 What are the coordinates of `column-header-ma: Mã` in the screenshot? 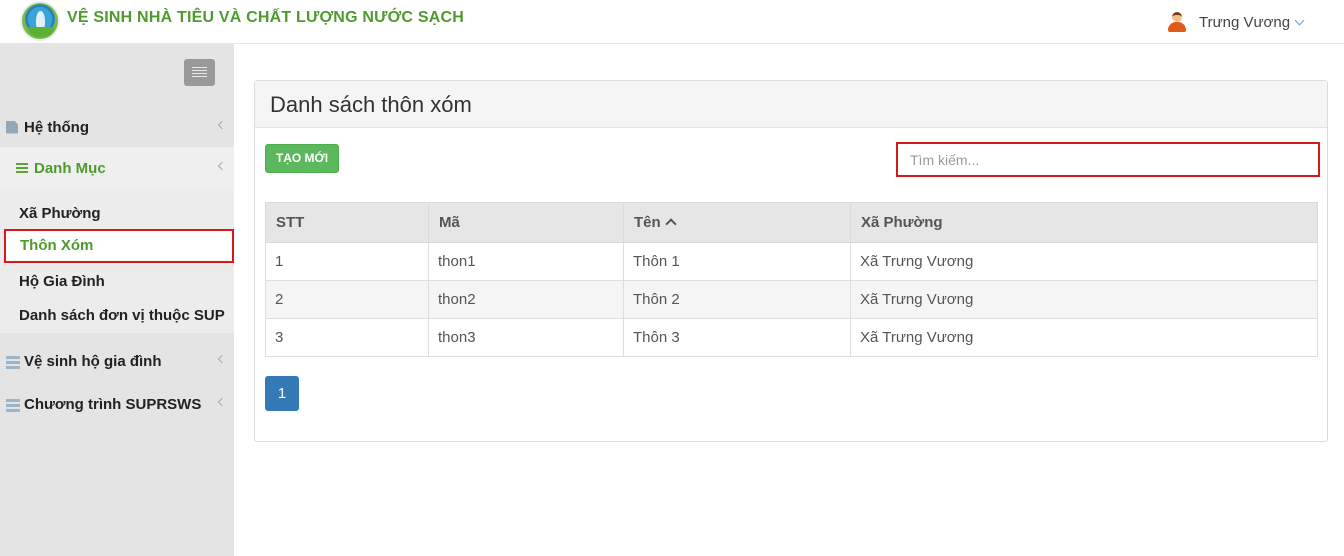 It's located at (526, 222).